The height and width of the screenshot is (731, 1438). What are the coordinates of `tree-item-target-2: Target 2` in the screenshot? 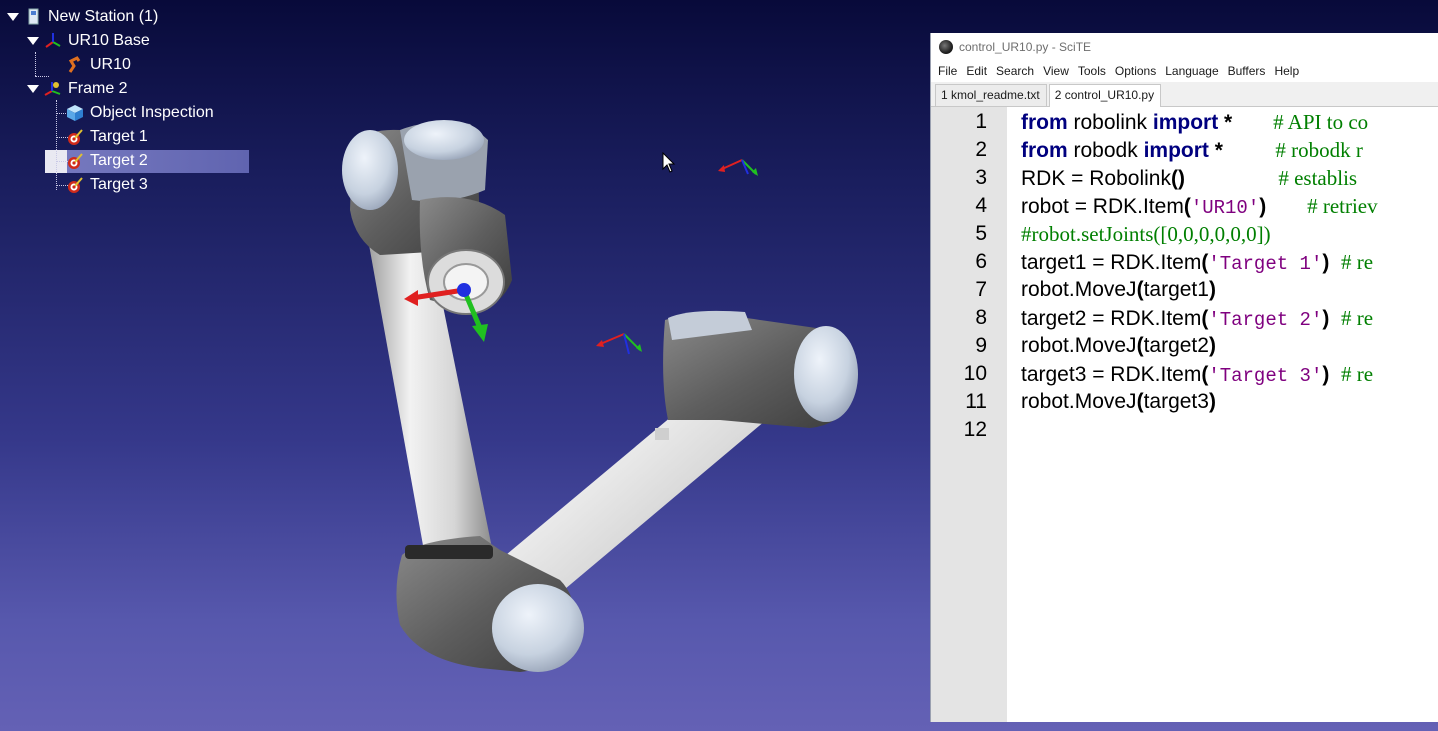 It's located at (108, 161).